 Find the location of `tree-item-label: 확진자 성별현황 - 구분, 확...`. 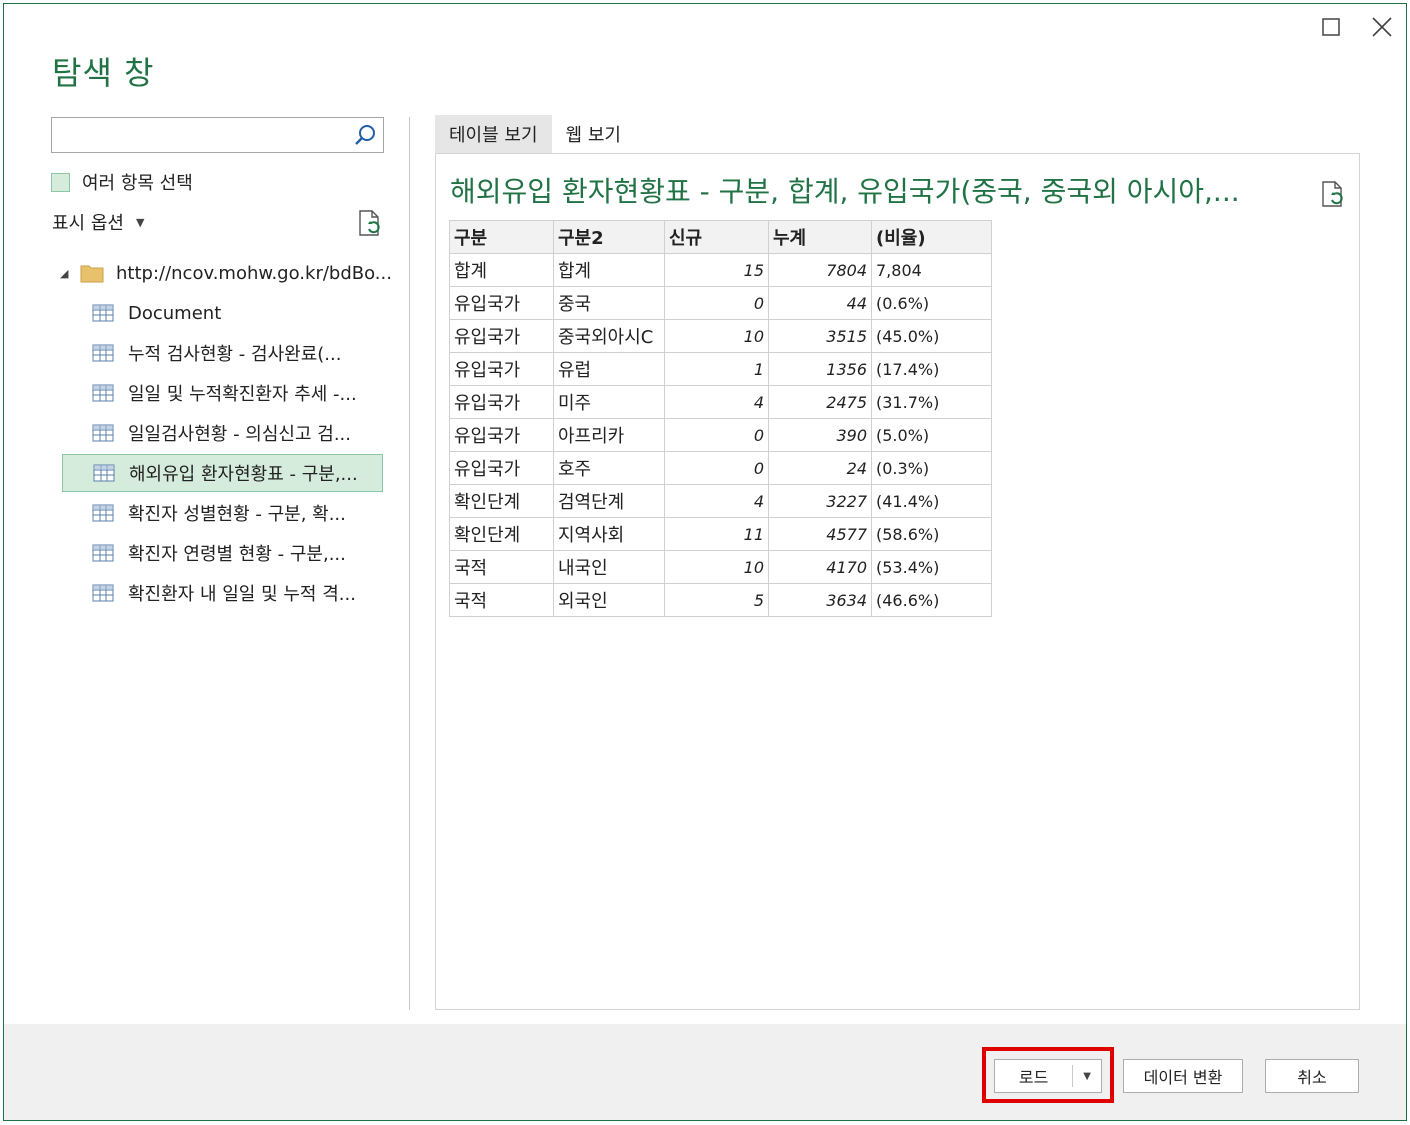

tree-item-label: 확진자 성별현황 - 구분, 확... is located at coordinates (237, 514).